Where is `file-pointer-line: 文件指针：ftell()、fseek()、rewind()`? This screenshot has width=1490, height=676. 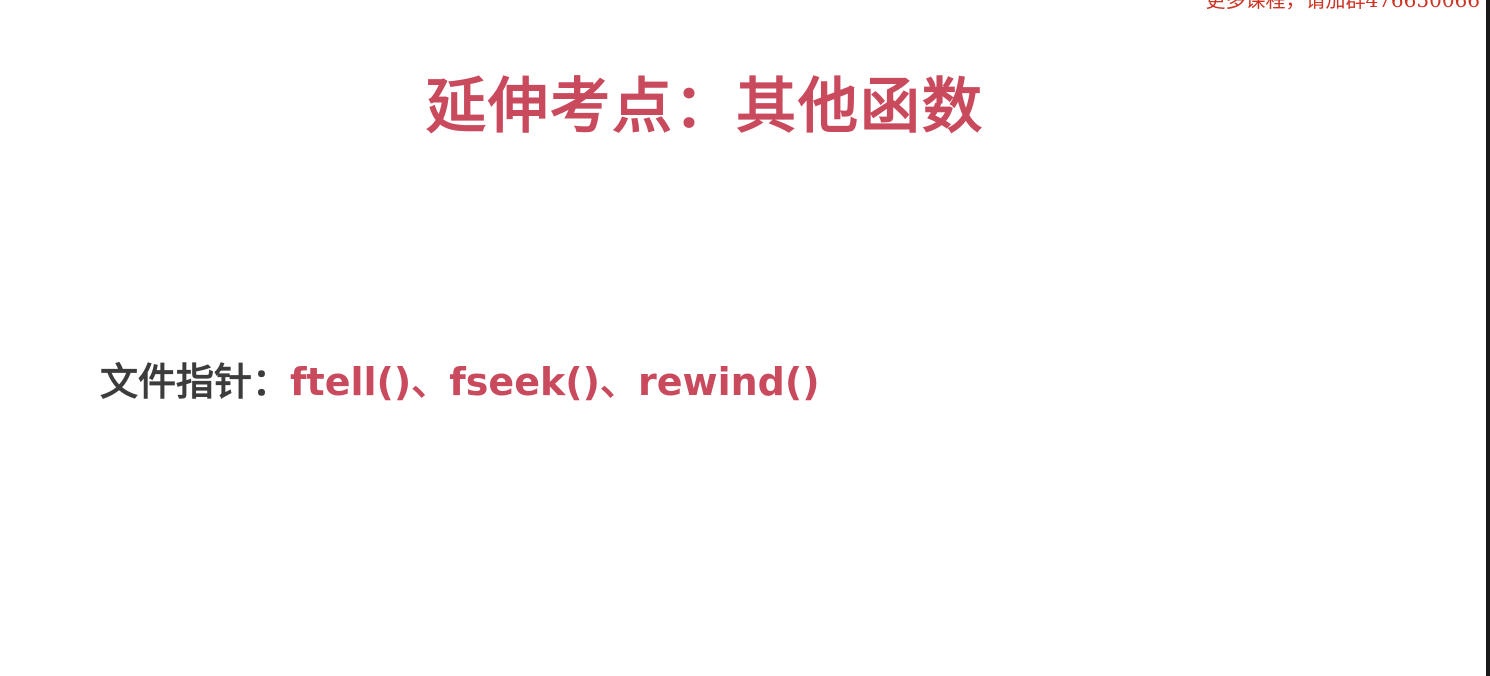
file-pointer-line: 文件指针：ftell()、fseek()、rewind() is located at coordinates (460, 382).